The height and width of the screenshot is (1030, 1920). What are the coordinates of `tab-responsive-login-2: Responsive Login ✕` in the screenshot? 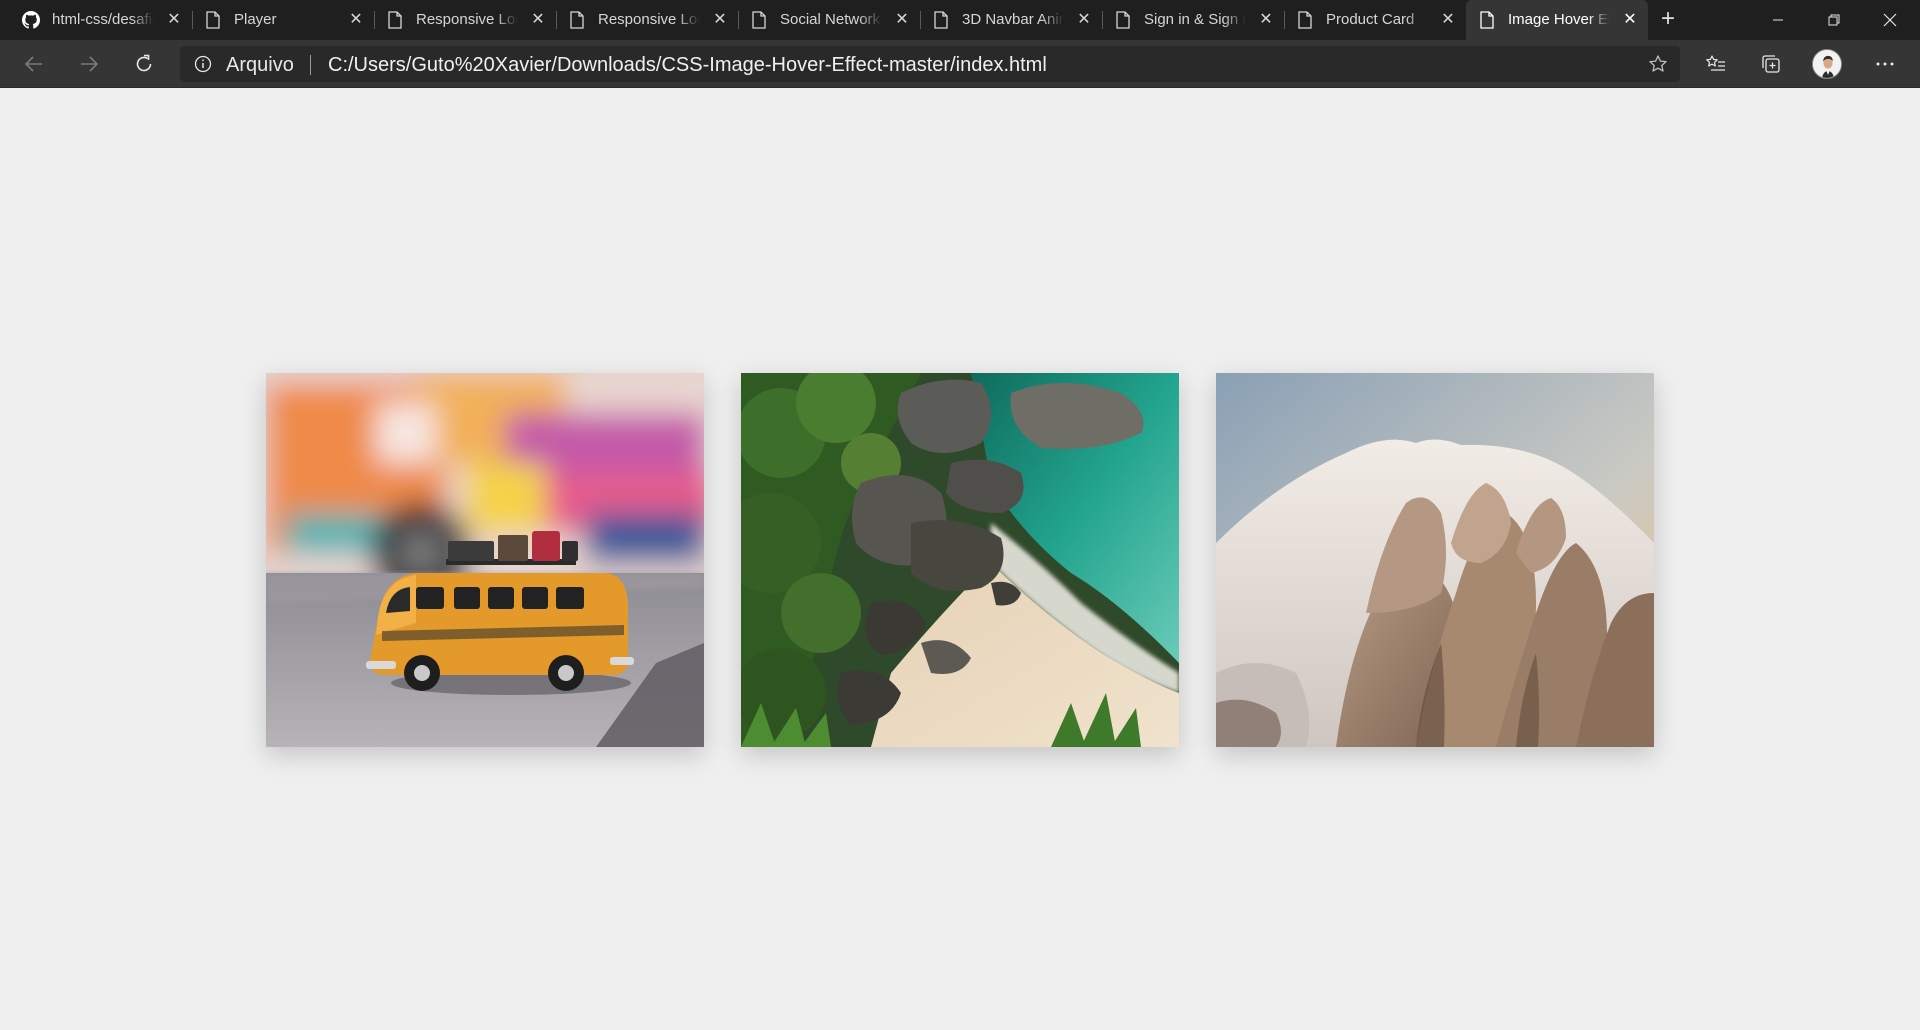 It's located at (645, 20).